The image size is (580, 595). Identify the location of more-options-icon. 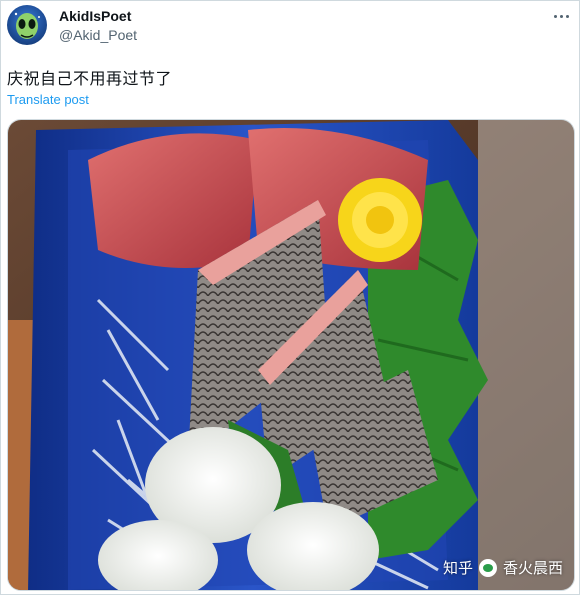
(562, 17).